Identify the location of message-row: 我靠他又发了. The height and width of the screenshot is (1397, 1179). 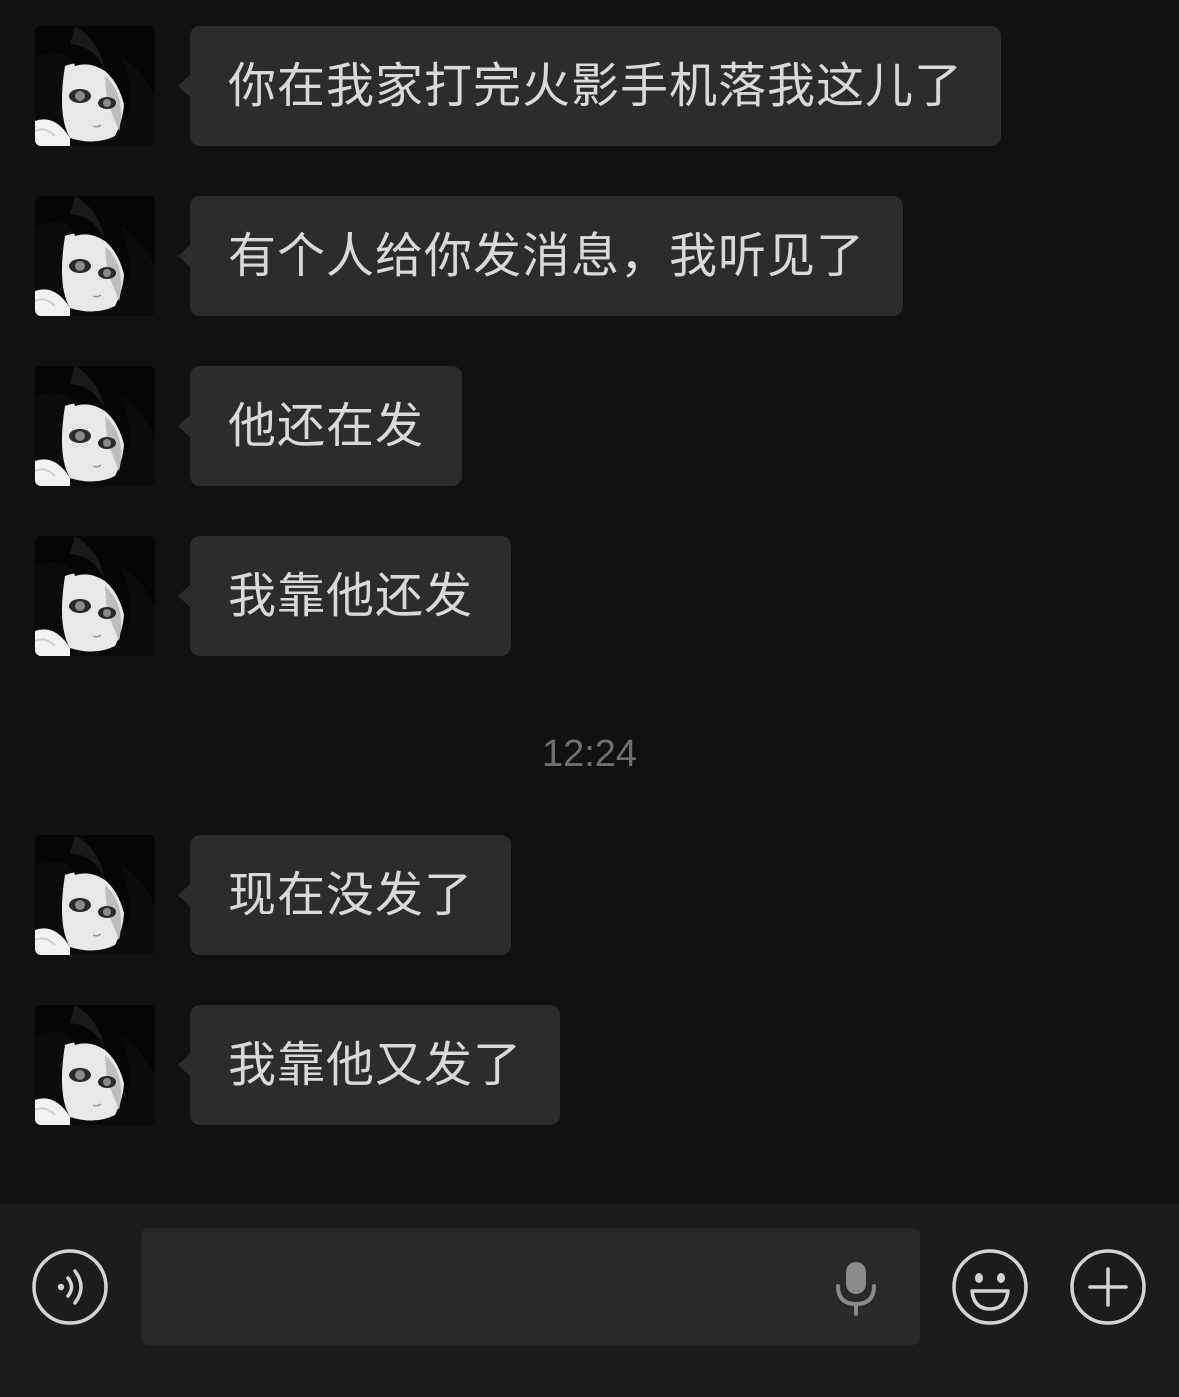
(589, 1065).